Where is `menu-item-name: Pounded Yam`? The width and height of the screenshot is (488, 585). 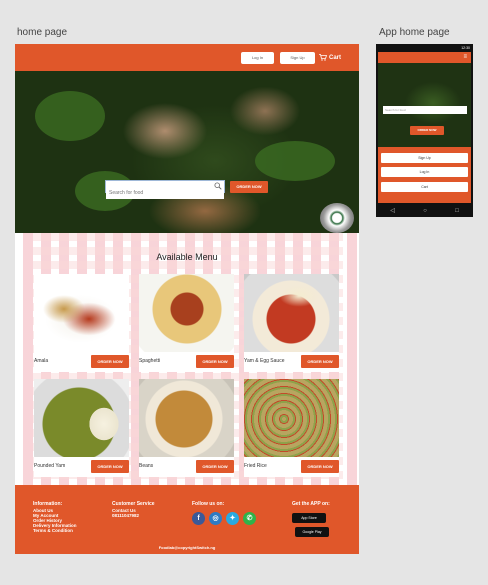 menu-item-name: Pounded Yam is located at coordinates (50, 466).